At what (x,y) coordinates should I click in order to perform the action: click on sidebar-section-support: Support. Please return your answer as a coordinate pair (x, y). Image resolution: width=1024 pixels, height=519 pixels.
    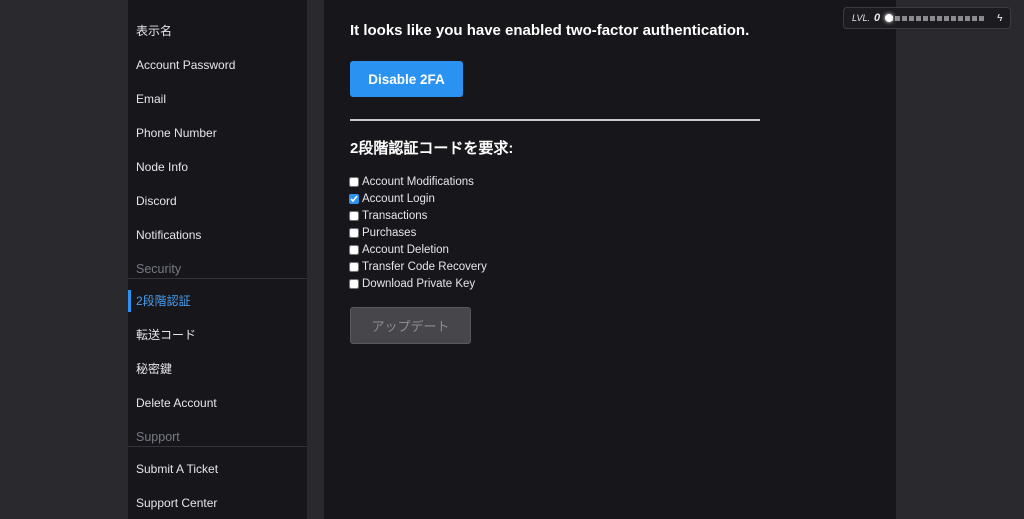
    Looking at the image, I should click on (217, 438).